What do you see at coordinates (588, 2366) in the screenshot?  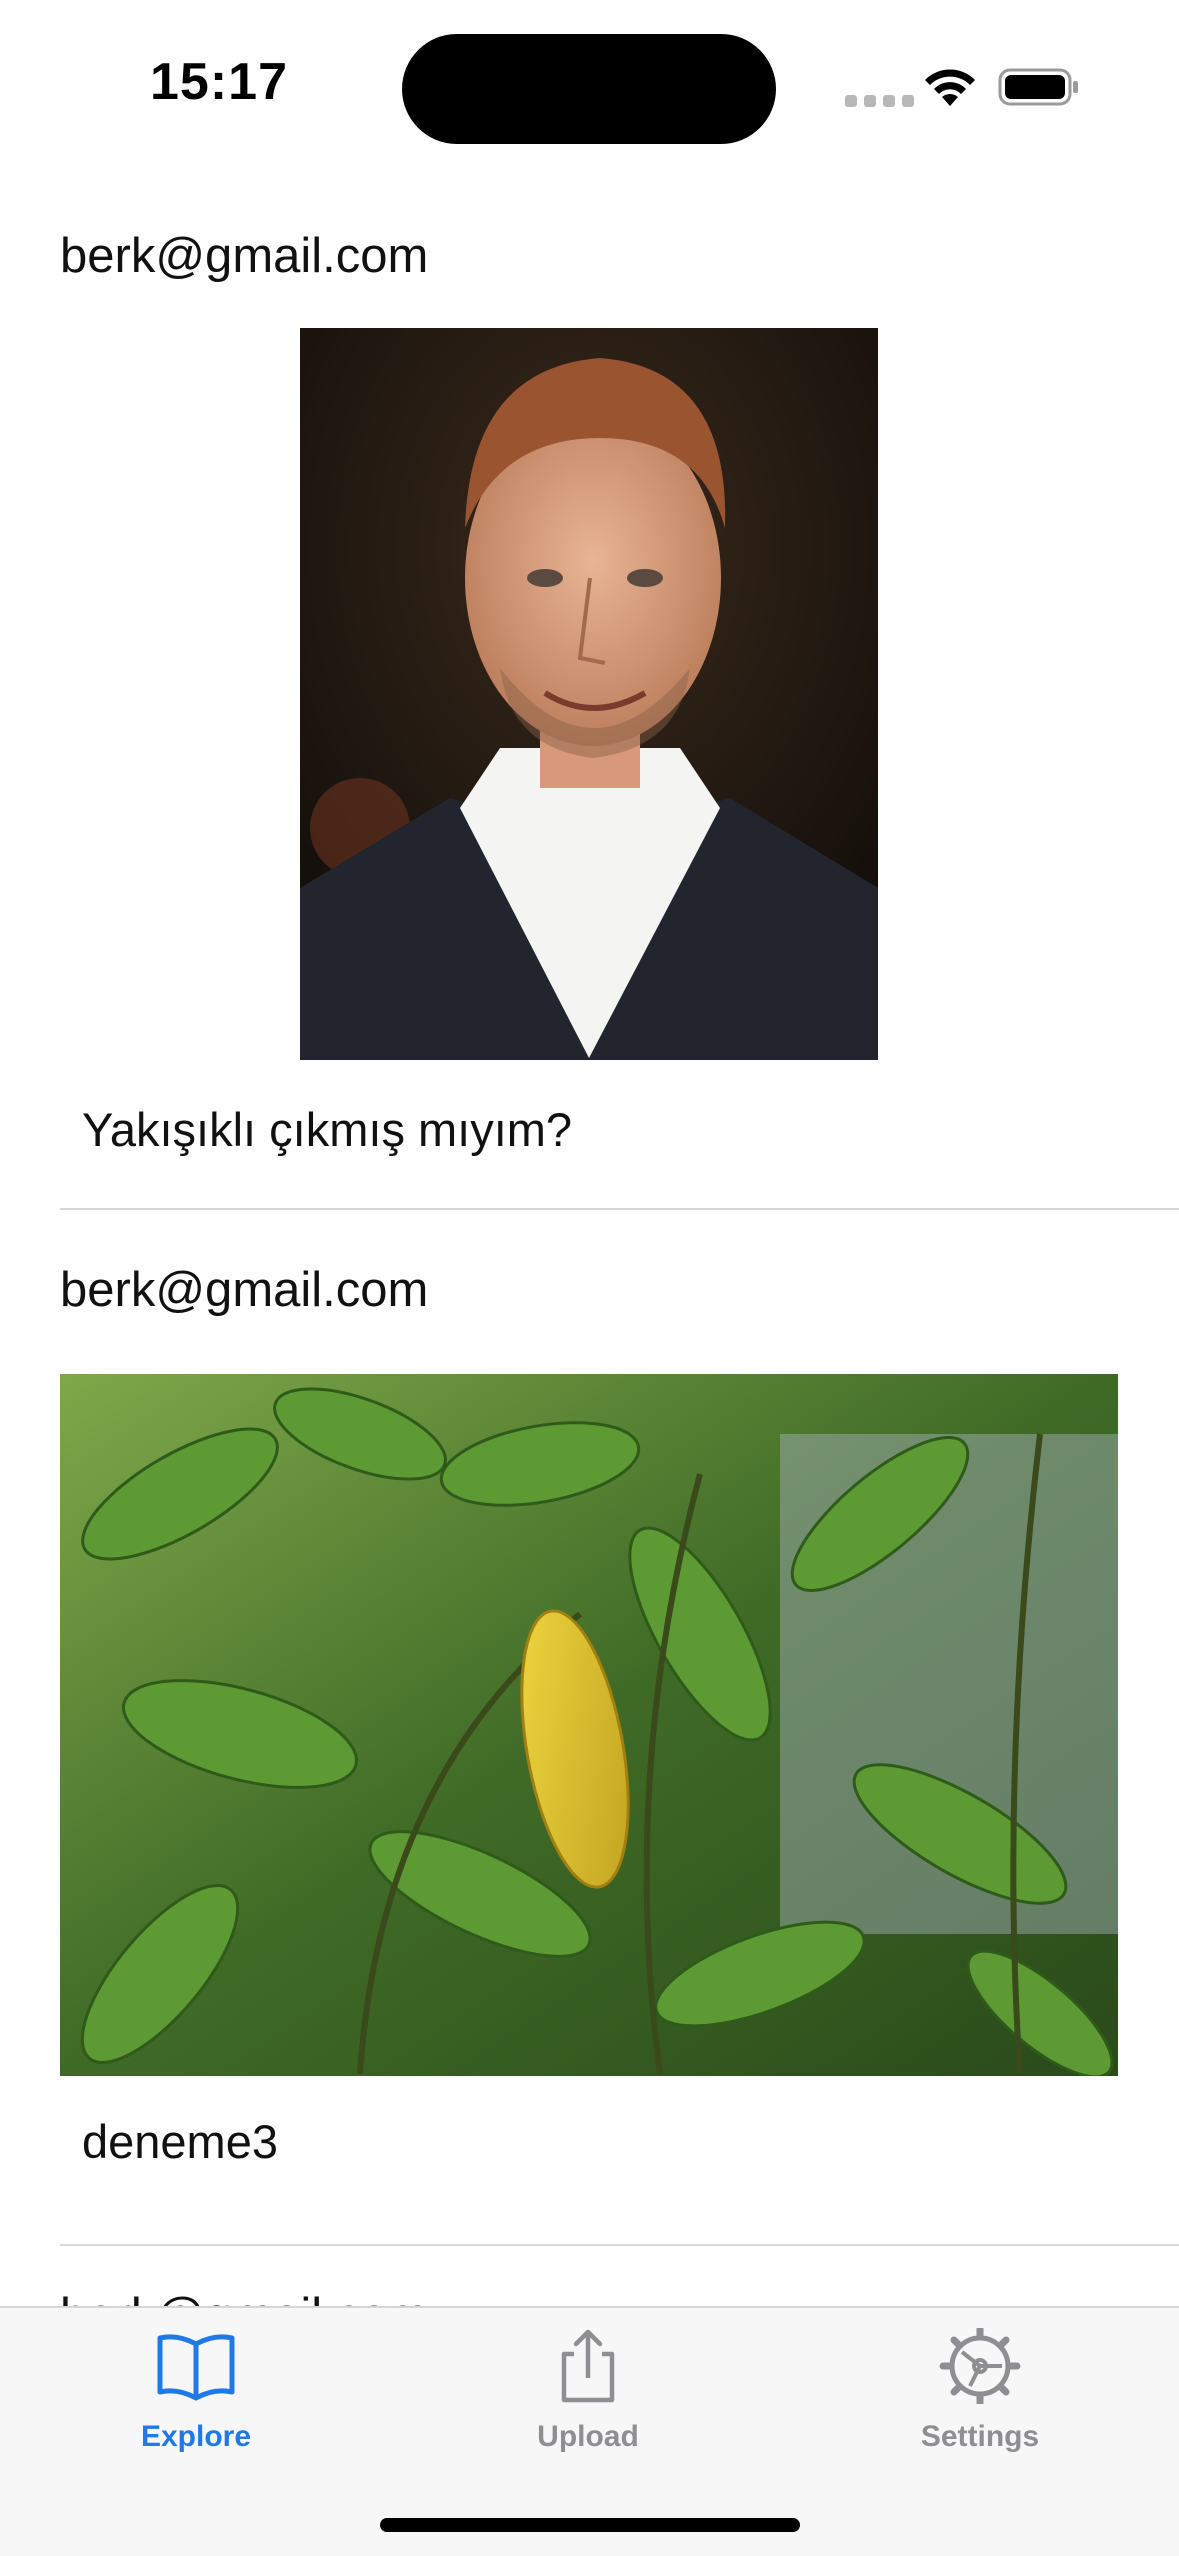 I see `share-upload-icon` at bounding box center [588, 2366].